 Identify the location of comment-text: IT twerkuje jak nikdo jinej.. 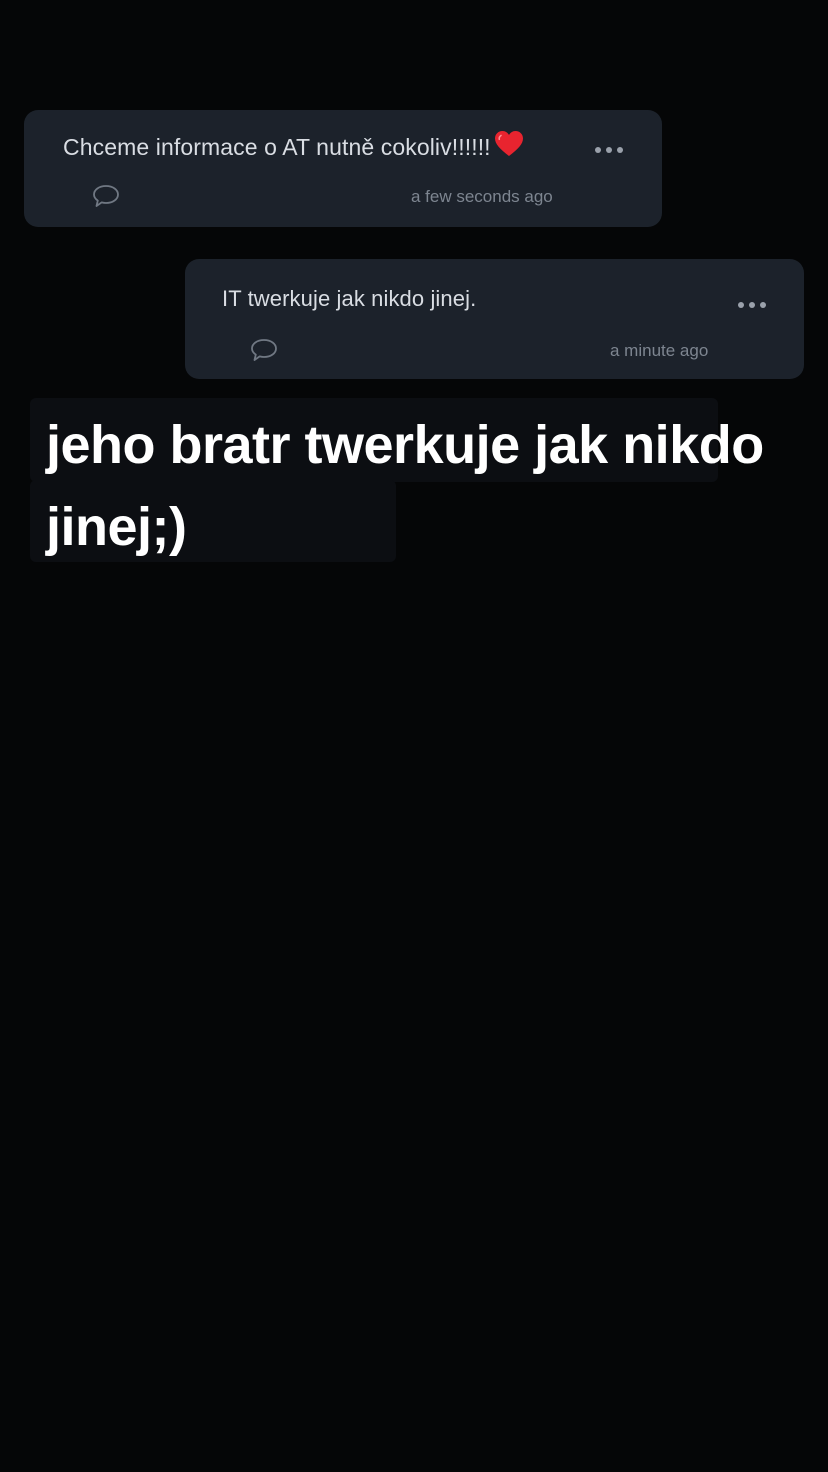
(349, 298).